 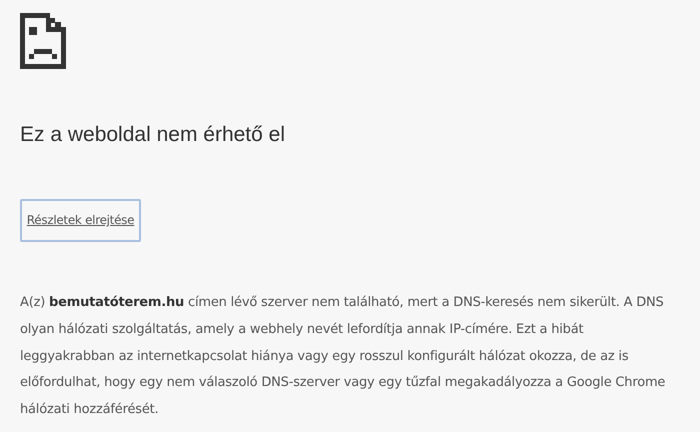 I want to click on error-title: Ez a weboldal nem érhető el, so click(x=153, y=135).